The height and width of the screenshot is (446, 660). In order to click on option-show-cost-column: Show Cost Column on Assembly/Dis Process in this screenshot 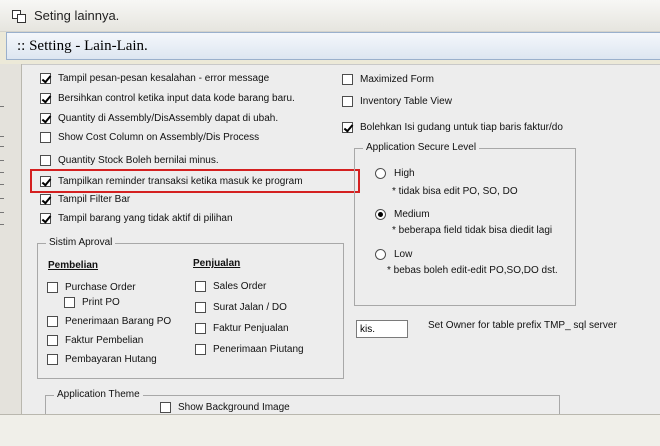, I will do `click(149, 137)`.